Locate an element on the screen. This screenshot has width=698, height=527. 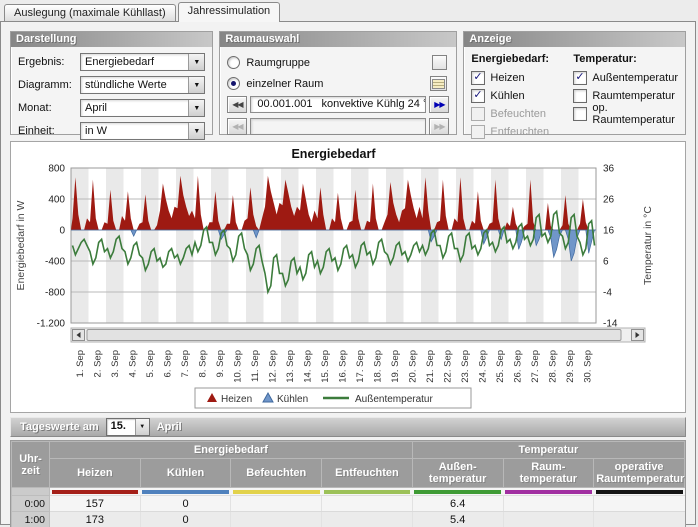
svg-text: 27. Sep is located at coordinates (535, 366).